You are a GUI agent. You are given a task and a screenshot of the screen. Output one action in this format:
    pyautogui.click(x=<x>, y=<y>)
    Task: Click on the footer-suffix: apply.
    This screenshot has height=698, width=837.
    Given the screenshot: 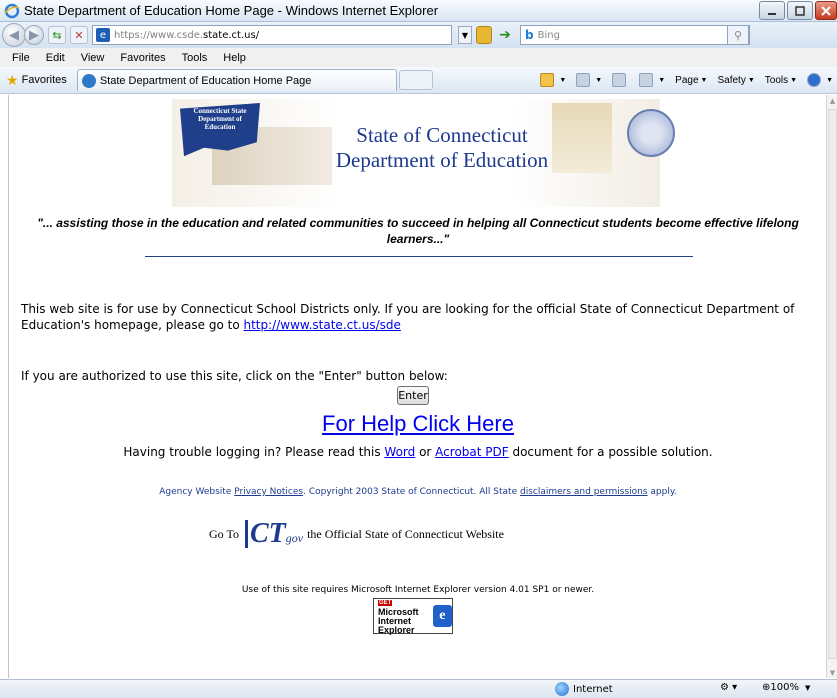 What is the action you would take?
    pyautogui.click(x=662, y=492)
    